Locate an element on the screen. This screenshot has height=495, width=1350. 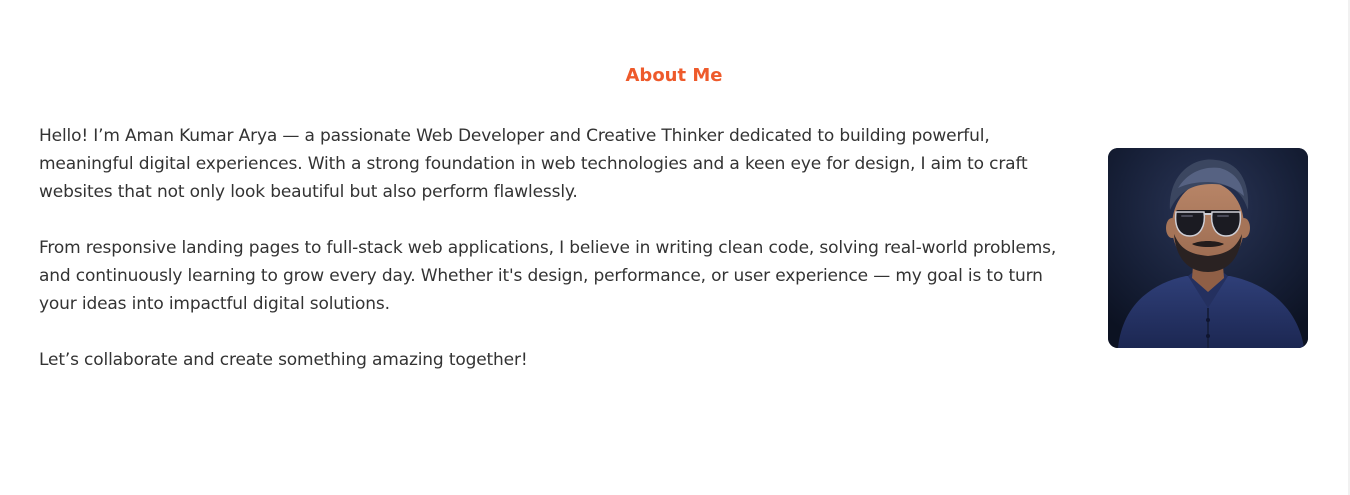
profile-photo is located at coordinates (1208, 248).